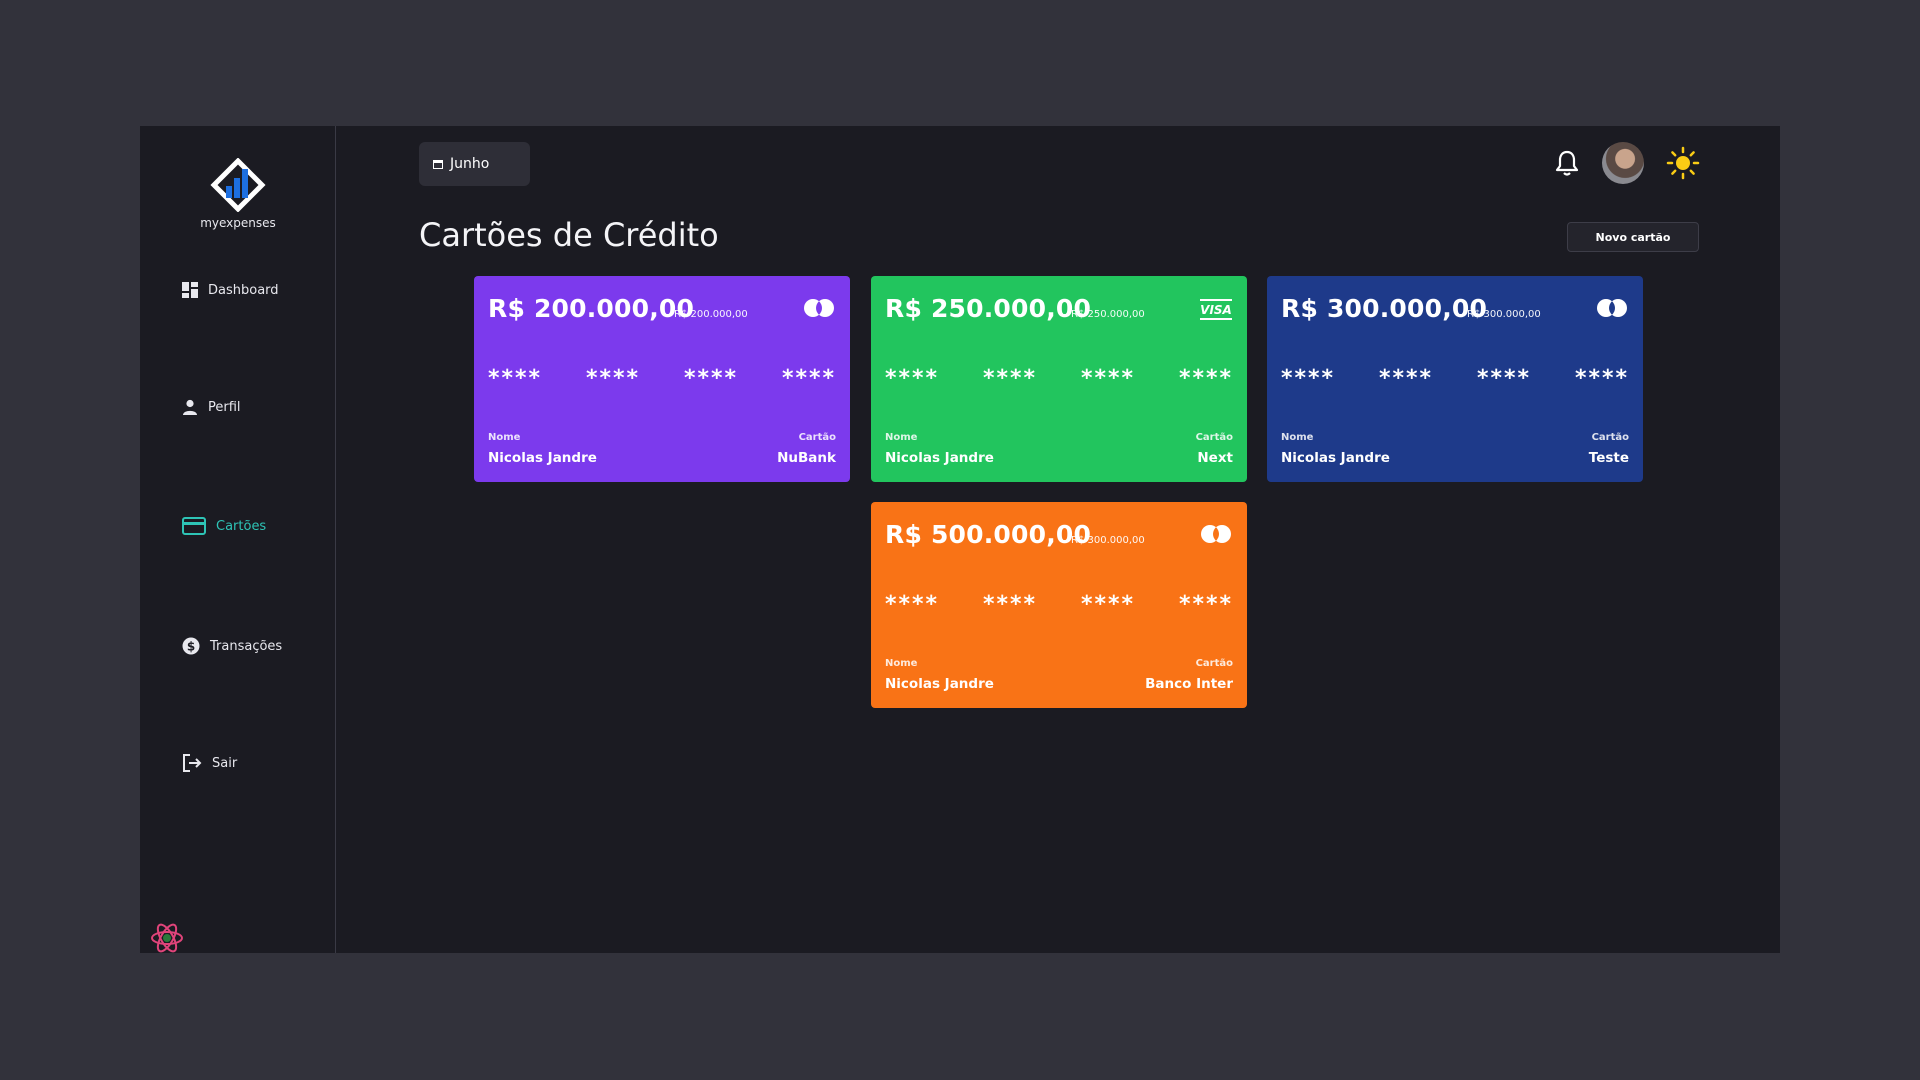  I want to click on card-limit: R$ 200.000,00, so click(711, 314).